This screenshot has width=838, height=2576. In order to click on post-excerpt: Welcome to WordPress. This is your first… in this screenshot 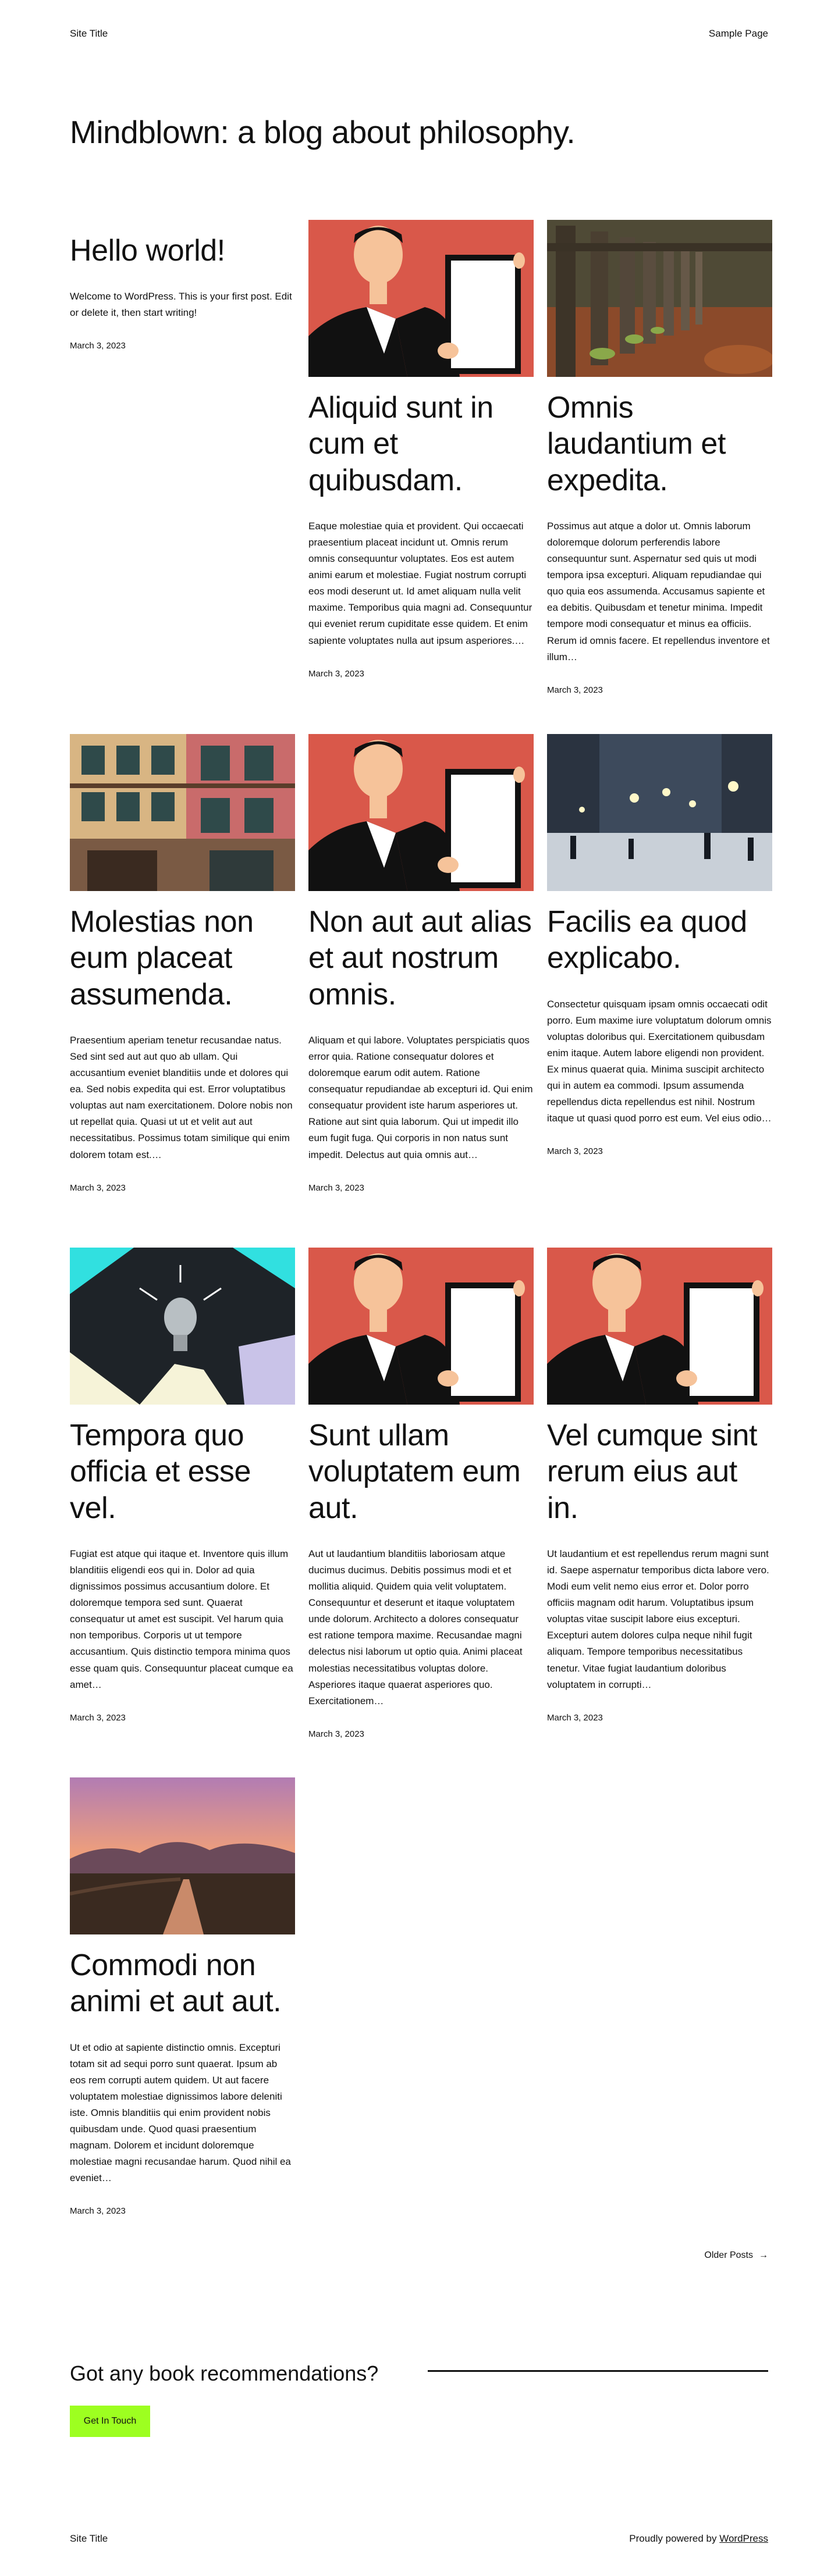, I will do `click(181, 305)`.